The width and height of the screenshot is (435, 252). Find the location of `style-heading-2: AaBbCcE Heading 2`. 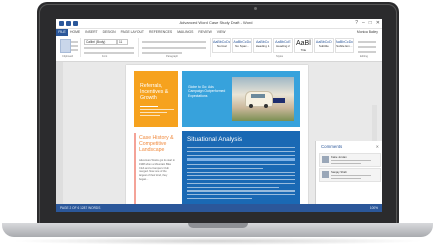

style-heading-2: AaBbCcE Heading 2 is located at coordinates (283, 45).